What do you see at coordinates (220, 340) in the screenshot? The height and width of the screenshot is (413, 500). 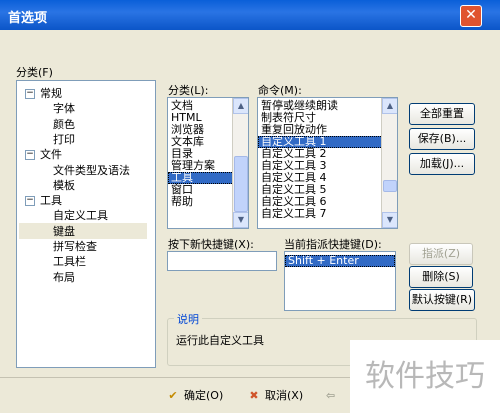 I see `description-text: 运行此自定义工具` at bounding box center [220, 340].